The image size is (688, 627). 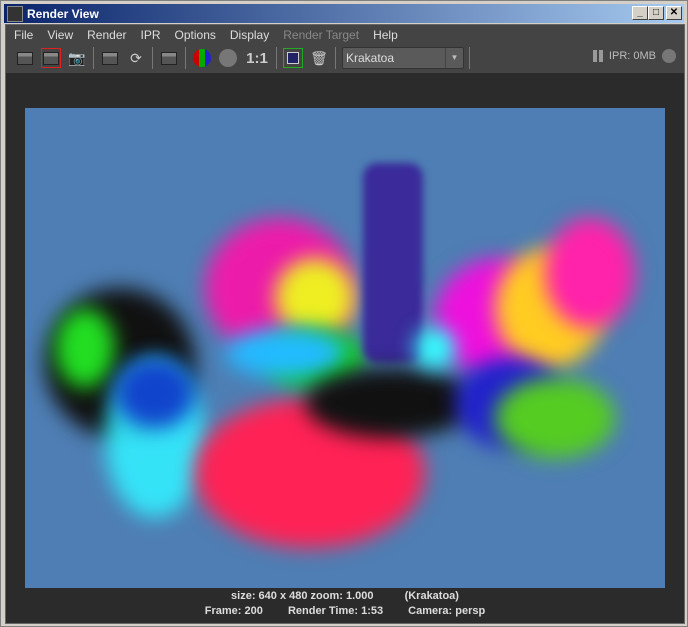 What do you see at coordinates (321, 35) in the screenshot?
I see `menu-render-target: Render Target` at bounding box center [321, 35].